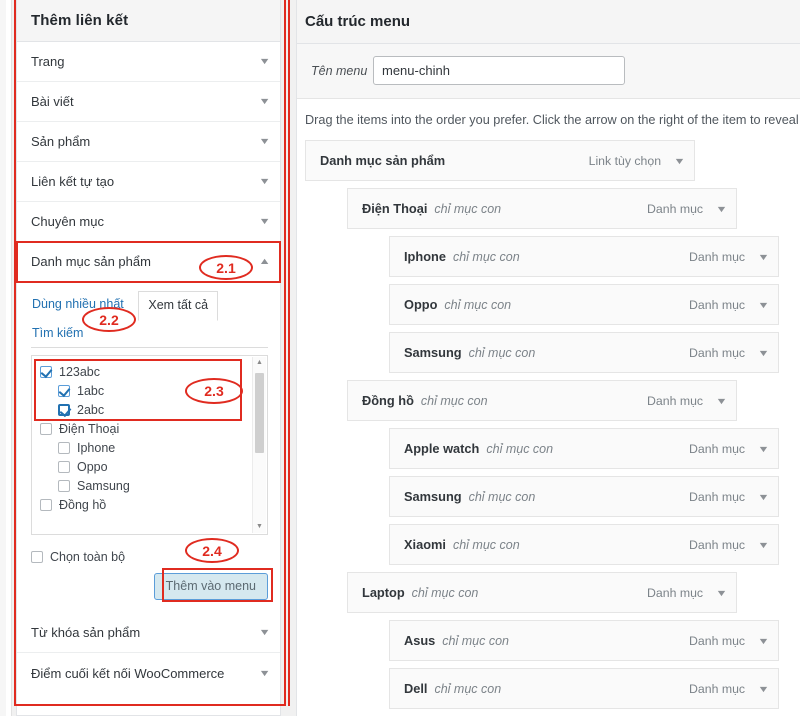 The width and height of the screenshot is (800, 716). I want to click on list-item-label: 123abc, so click(80, 371).